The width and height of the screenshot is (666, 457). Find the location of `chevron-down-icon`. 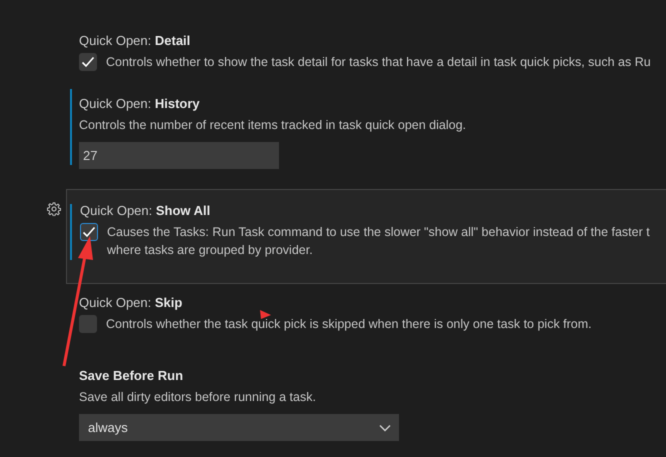

chevron-down-icon is located at coordinates (385, 428).